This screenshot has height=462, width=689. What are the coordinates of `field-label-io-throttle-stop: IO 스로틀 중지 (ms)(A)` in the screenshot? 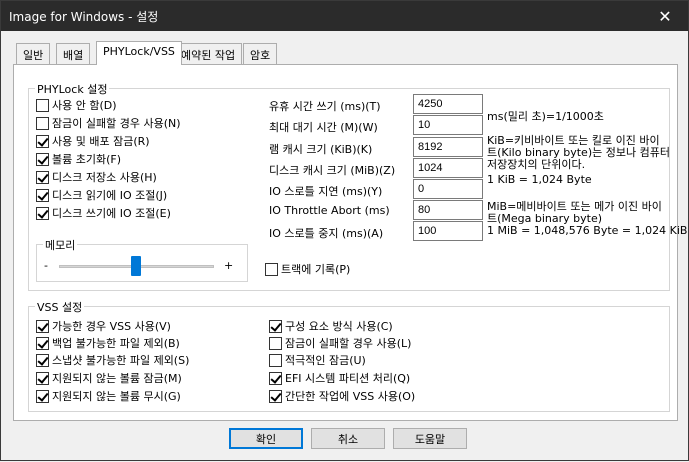 It's located at (326, 233).